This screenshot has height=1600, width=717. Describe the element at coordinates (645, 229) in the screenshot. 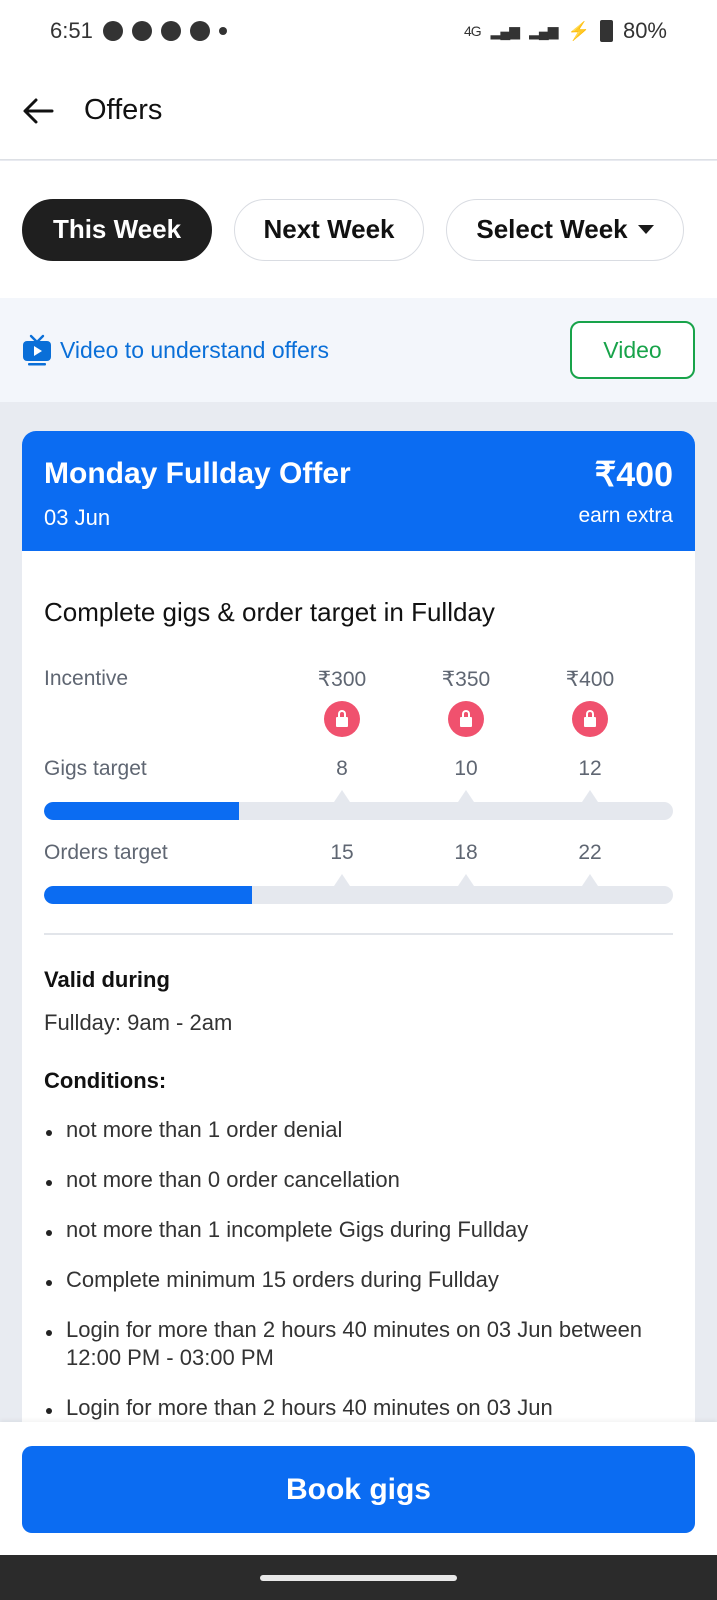

I see `caret-down-icon` at that location.